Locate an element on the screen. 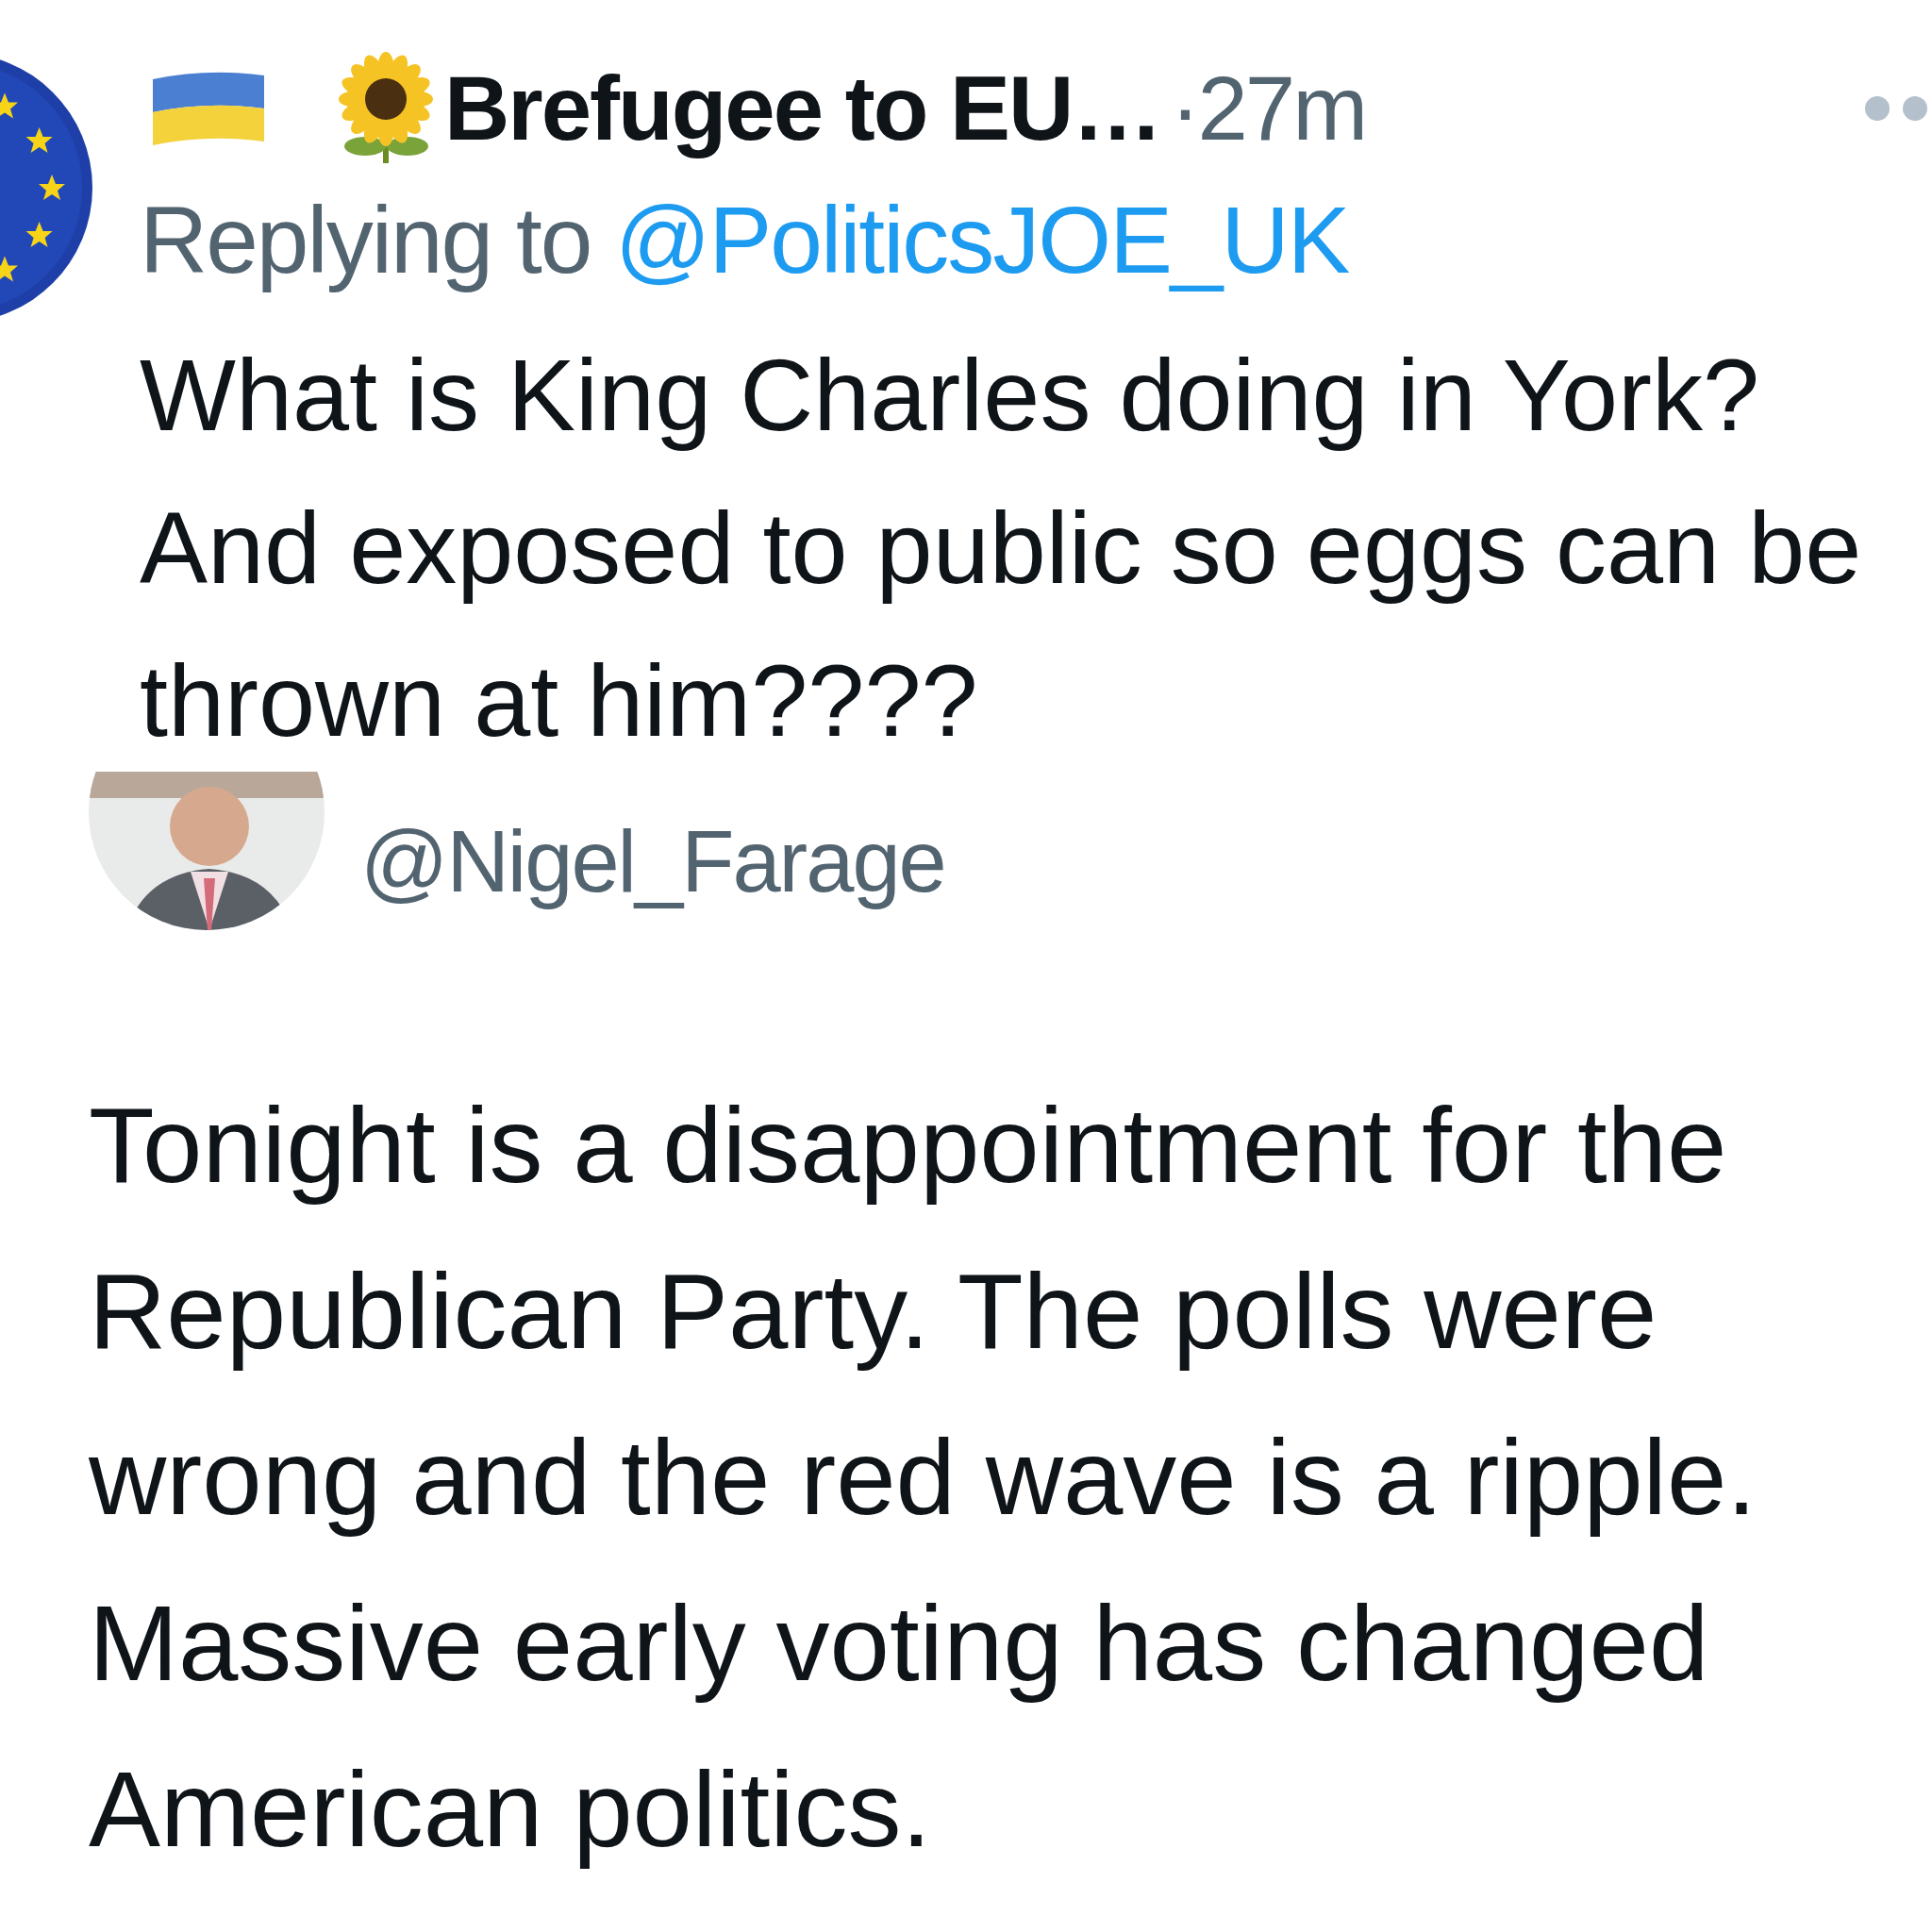 The image size is (1932, 1932). author-handle: @Nigel_Farage is located at coordinates (653, 861).